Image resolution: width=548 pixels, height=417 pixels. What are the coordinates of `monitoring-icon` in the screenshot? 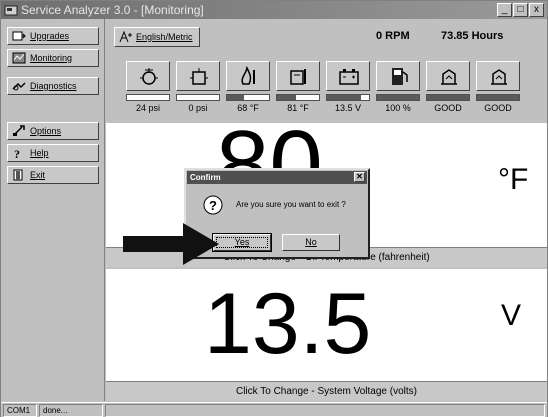 It's located at (19, 58).